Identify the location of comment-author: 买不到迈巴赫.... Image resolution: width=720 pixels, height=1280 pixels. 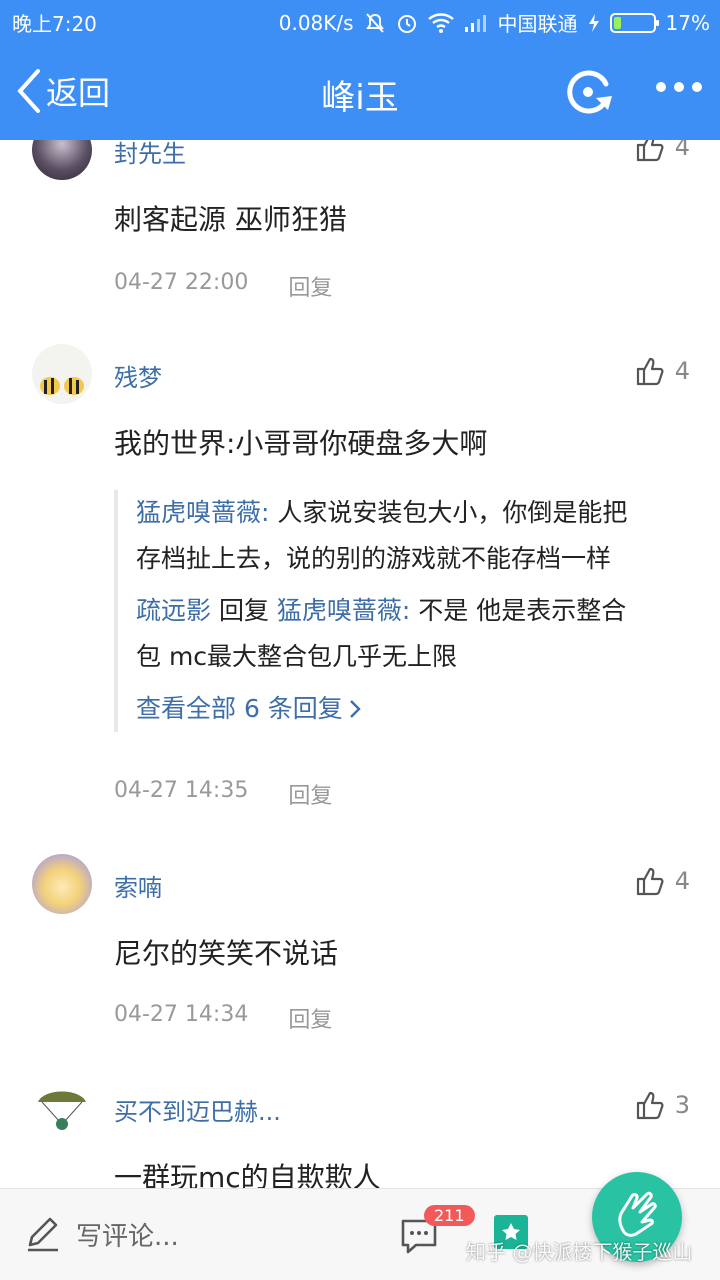
(197, 1109).